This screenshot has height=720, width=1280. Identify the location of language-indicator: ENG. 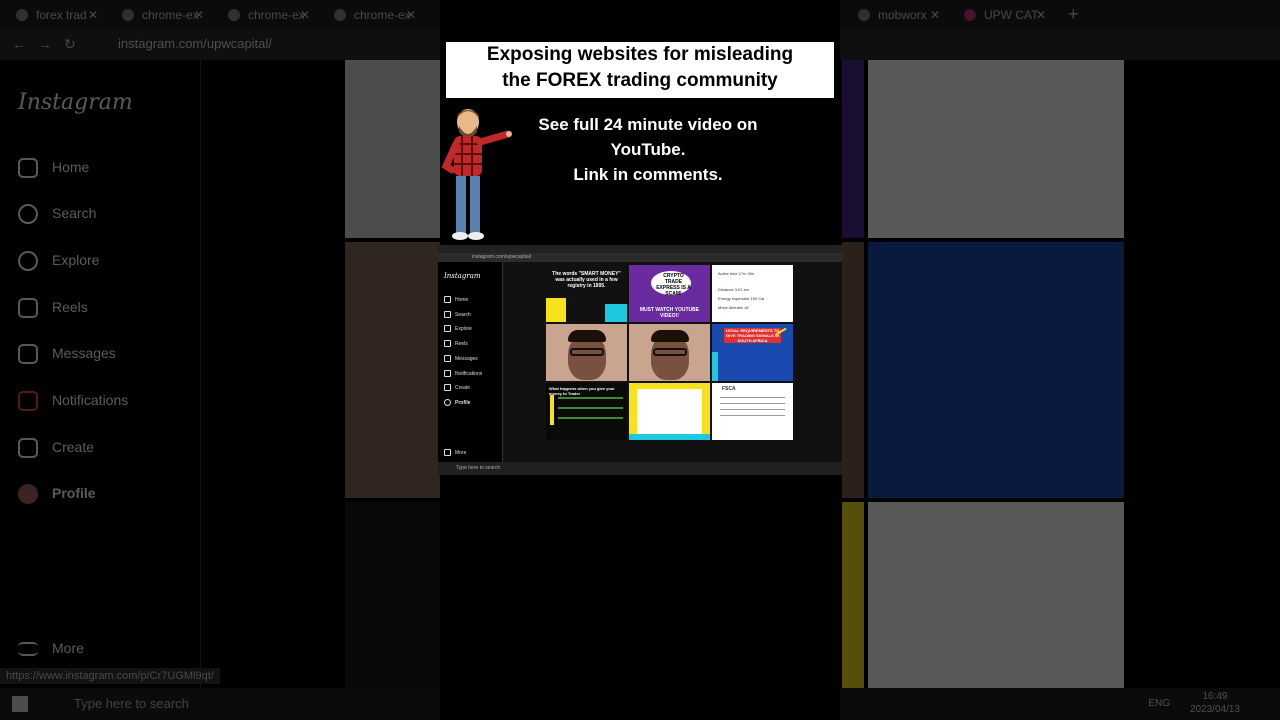
(1159, 703).